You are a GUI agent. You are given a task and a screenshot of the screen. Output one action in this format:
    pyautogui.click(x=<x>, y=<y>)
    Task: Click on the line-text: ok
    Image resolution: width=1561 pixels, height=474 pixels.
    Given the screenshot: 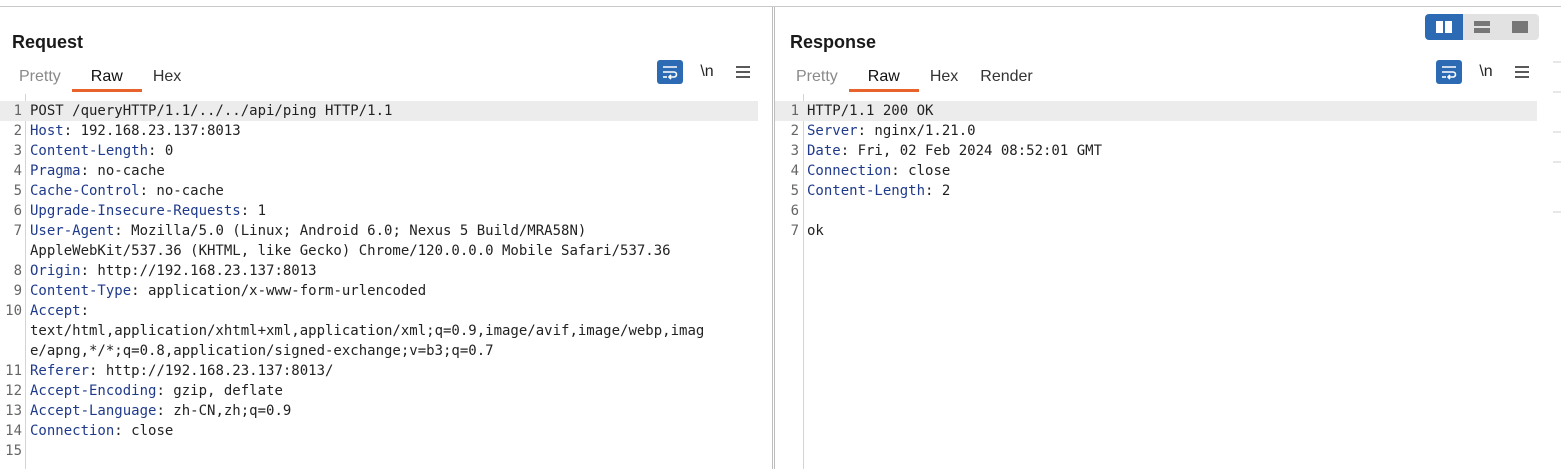 What is the action you would take?
    pyautogui.click(x=815, y=231)
    